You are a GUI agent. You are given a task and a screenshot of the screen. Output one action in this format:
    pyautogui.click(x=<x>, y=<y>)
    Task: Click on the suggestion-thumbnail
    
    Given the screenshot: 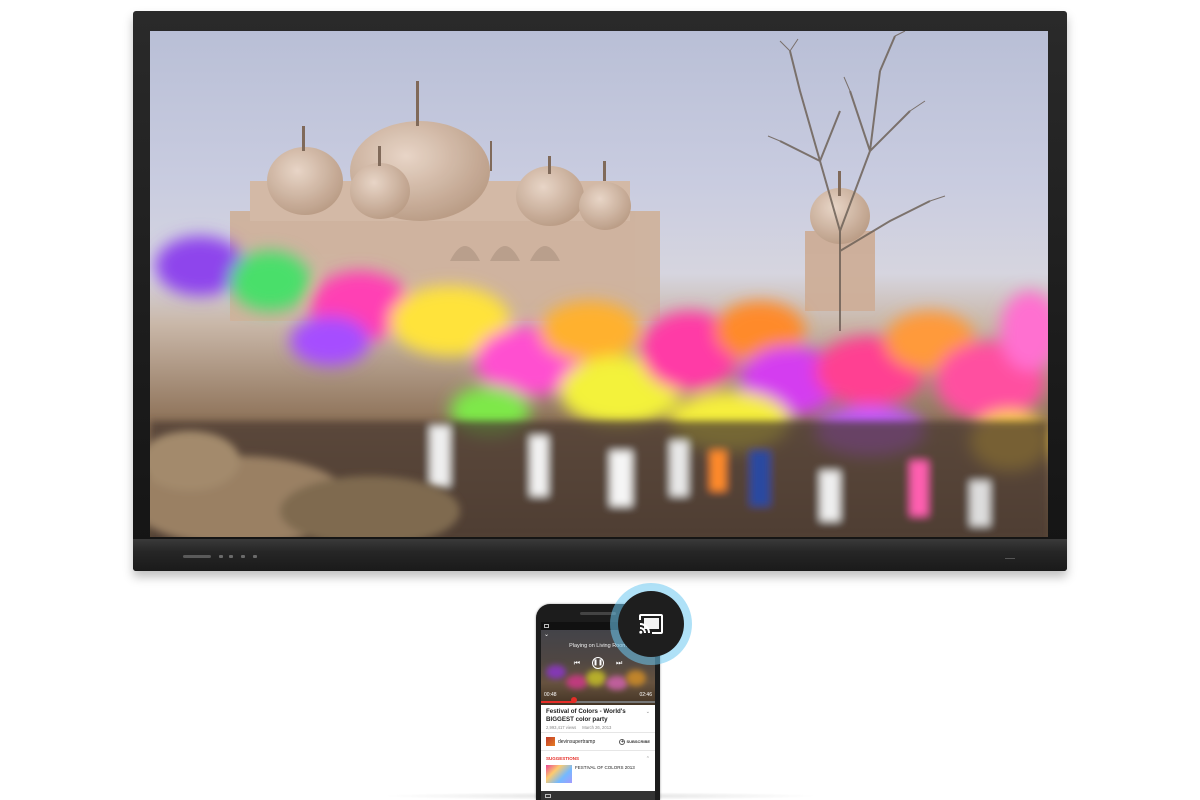 What is the action you would take?
    pyautogui.click(x=559, y=774)
    